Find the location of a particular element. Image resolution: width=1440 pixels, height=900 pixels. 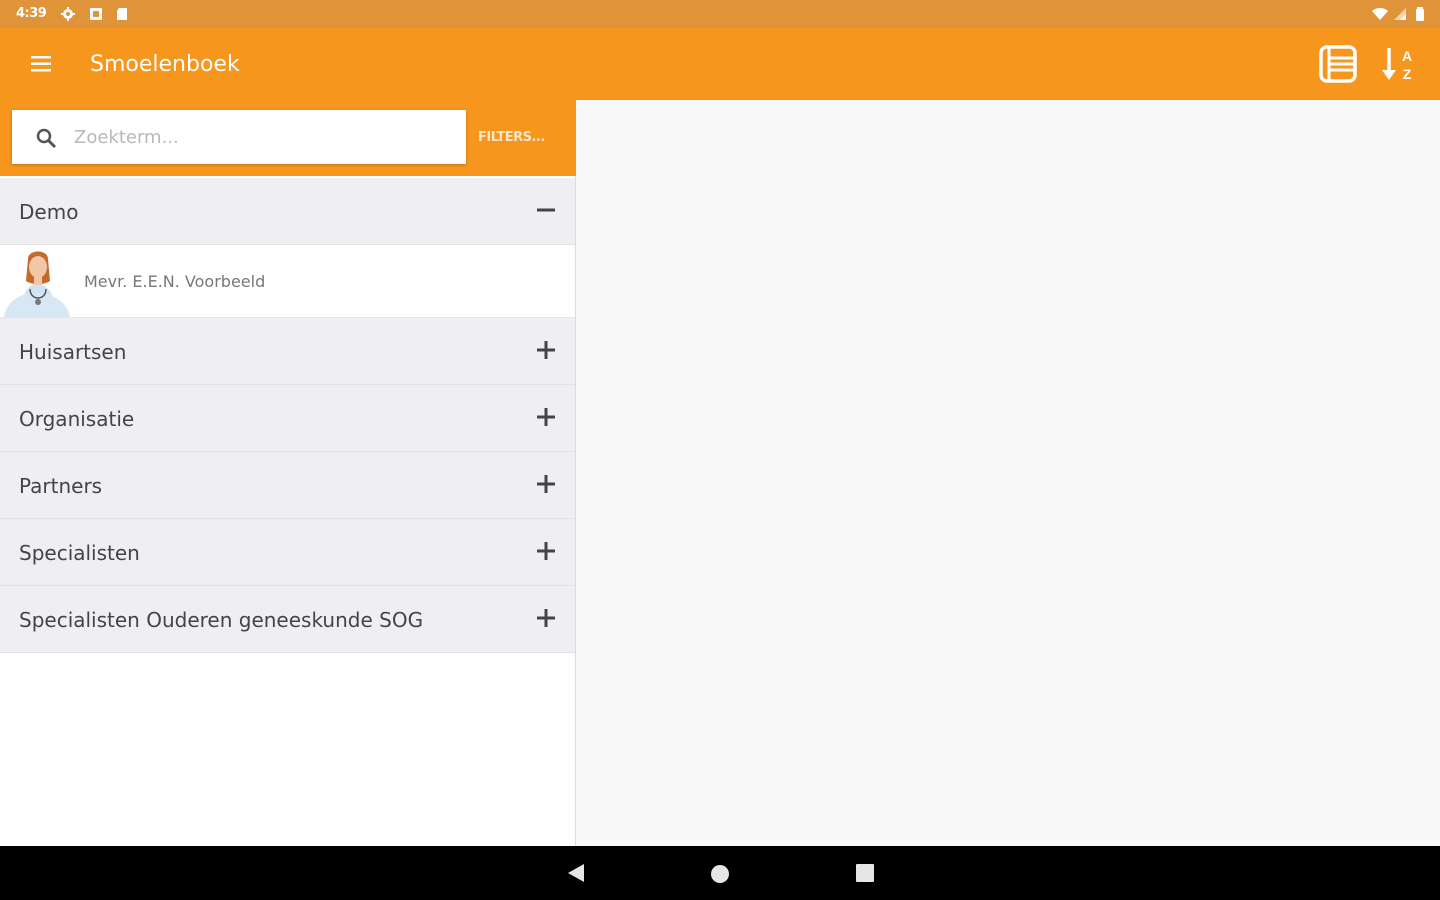

group-header-organisatie: Organisatie is located at coordinates (287, 418).